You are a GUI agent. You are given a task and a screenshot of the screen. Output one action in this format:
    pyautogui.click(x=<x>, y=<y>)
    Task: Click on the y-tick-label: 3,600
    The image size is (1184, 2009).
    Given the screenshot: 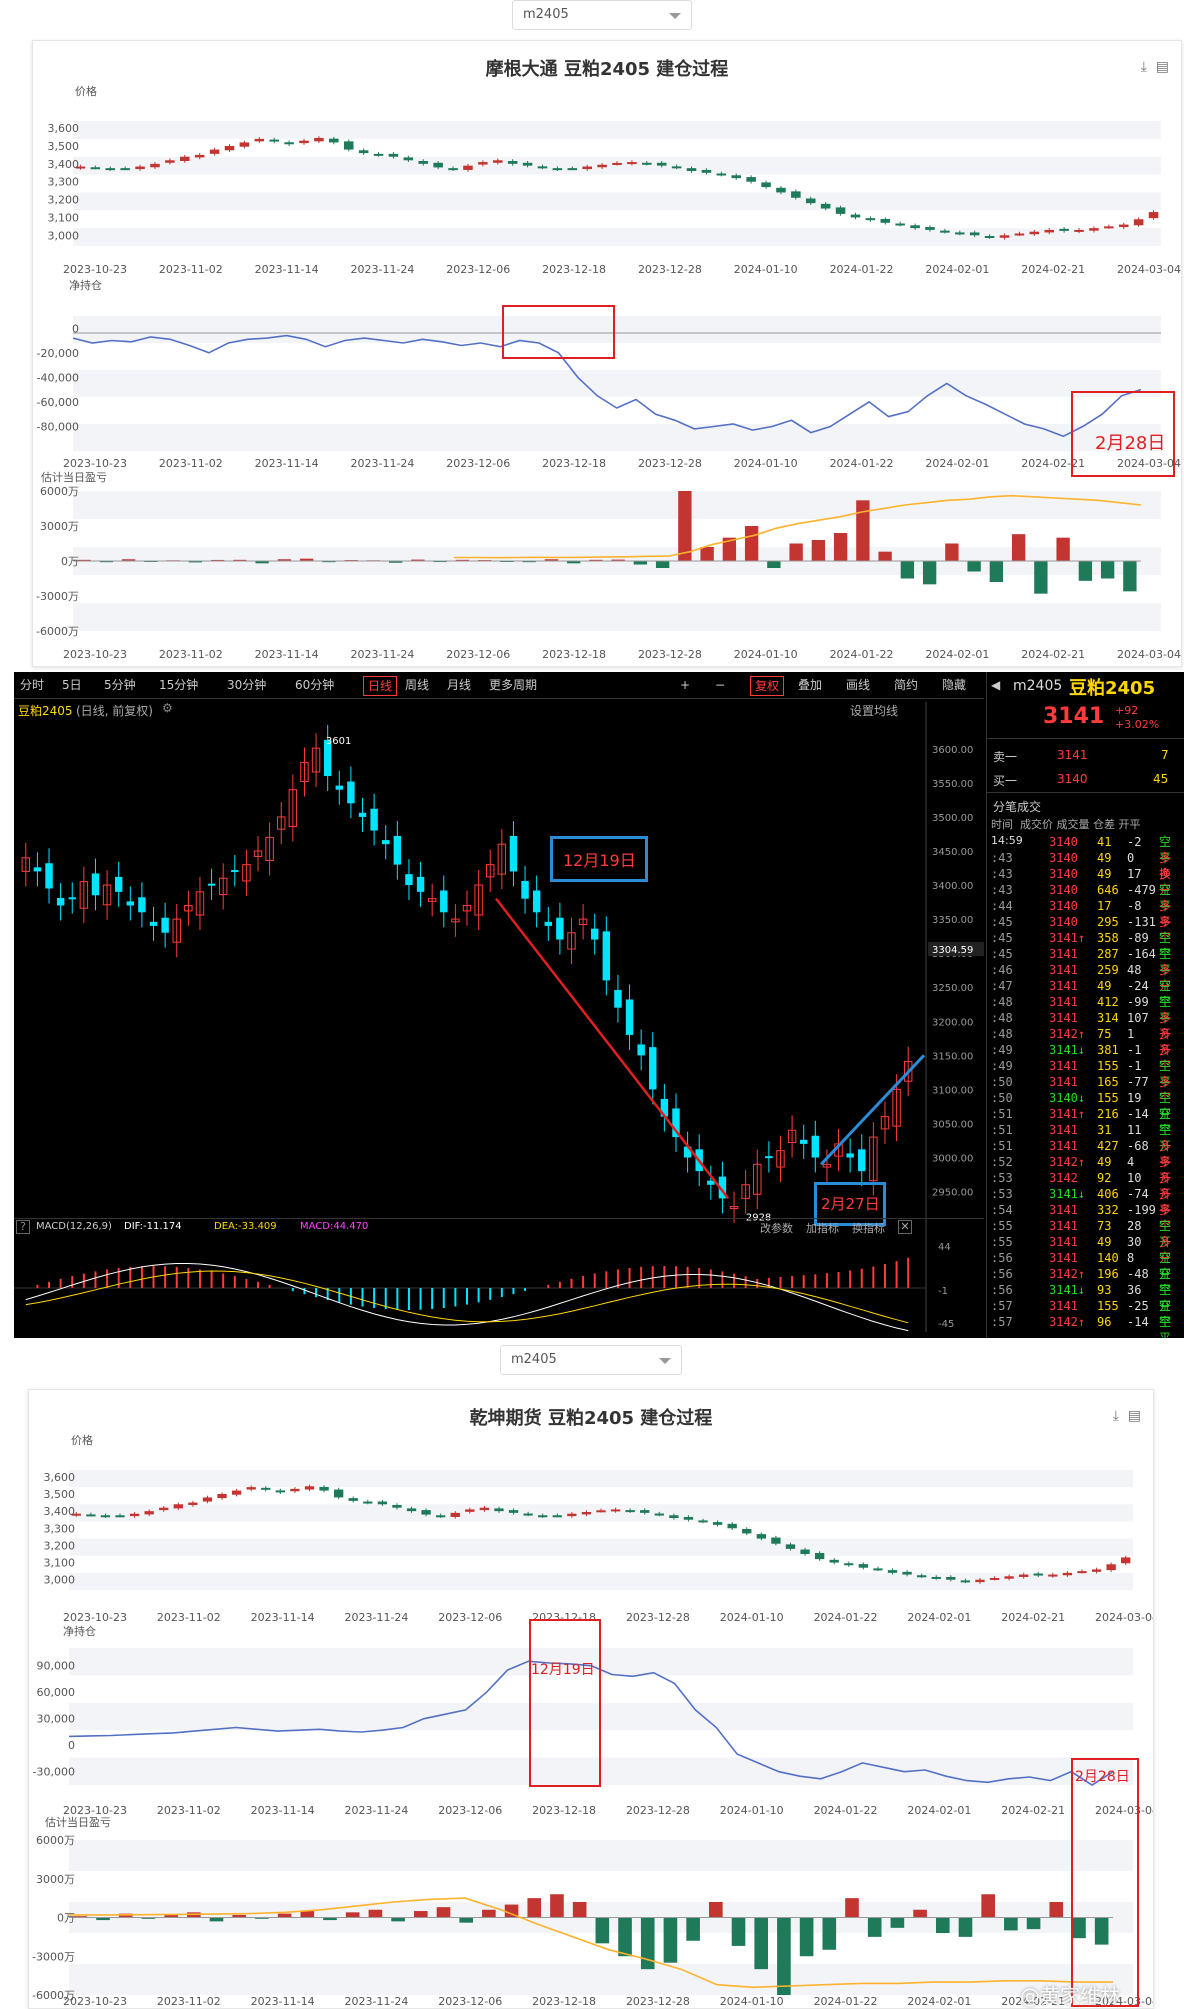 What is the action you would take?
    pyautogui.click(x=64, y=128)
    